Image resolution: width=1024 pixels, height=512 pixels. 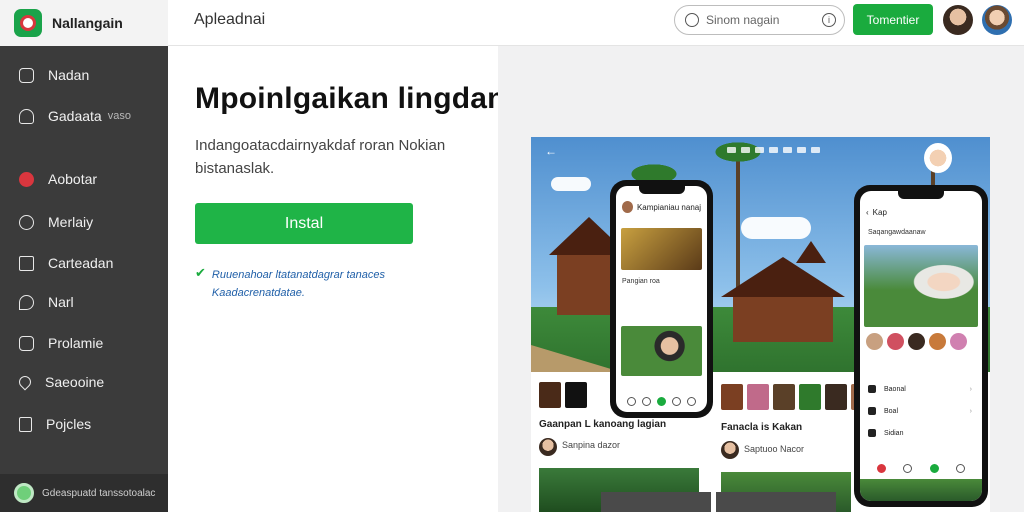 I want to click on phone-header-text: Kap, so click(x=879, y=212).